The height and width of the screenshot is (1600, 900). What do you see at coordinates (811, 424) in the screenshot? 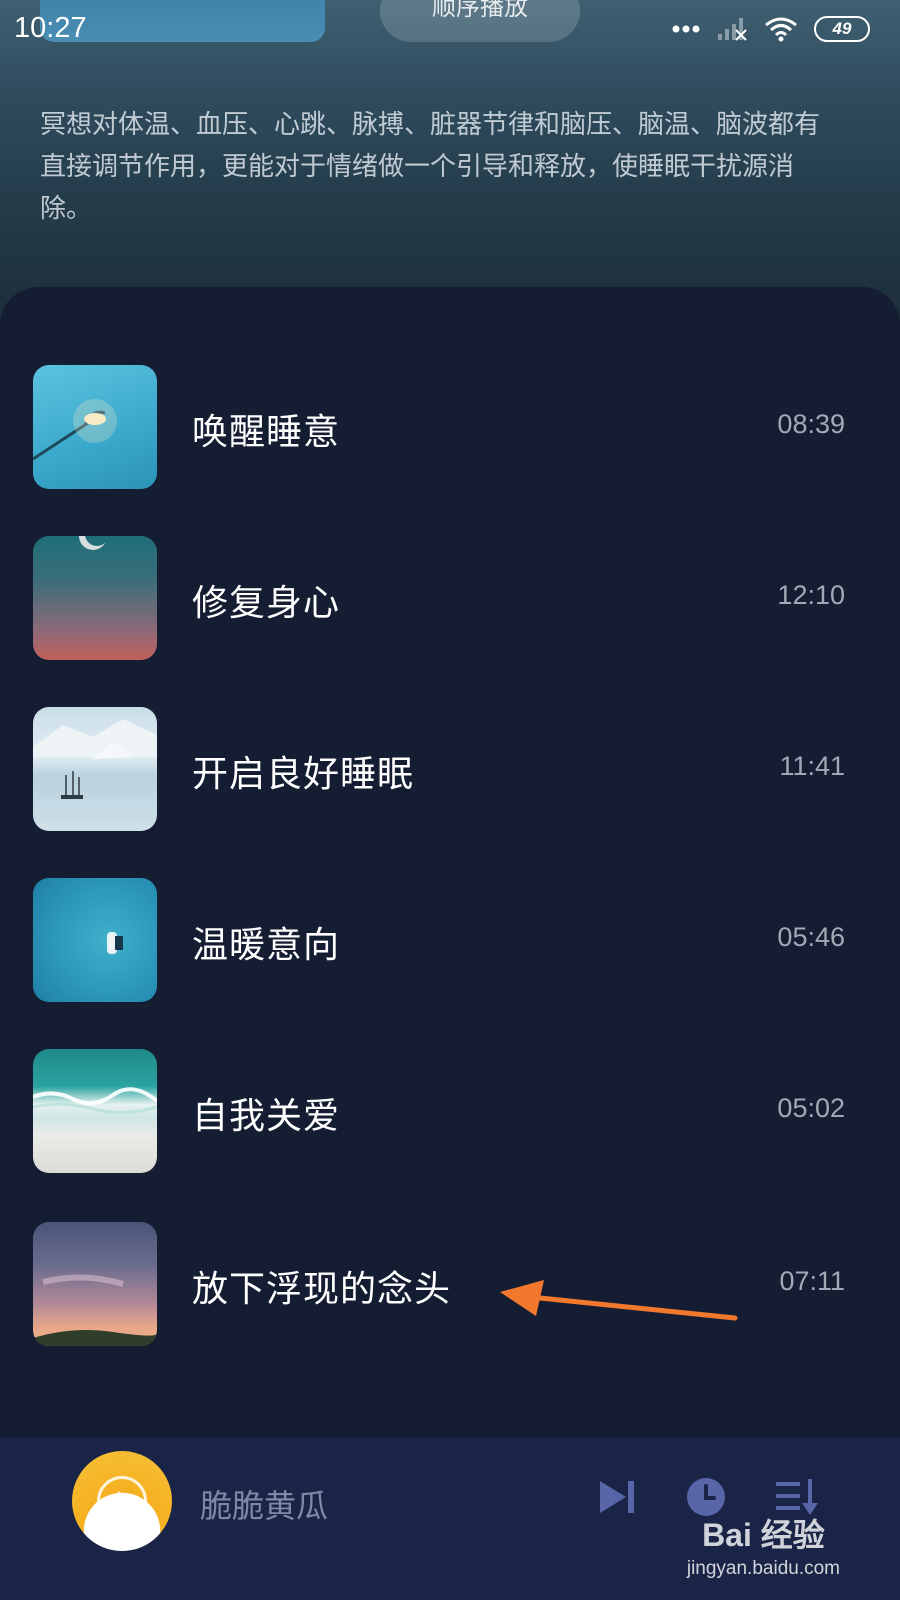
I see `track-duration: 08:39` at bounding box center [811, 424].